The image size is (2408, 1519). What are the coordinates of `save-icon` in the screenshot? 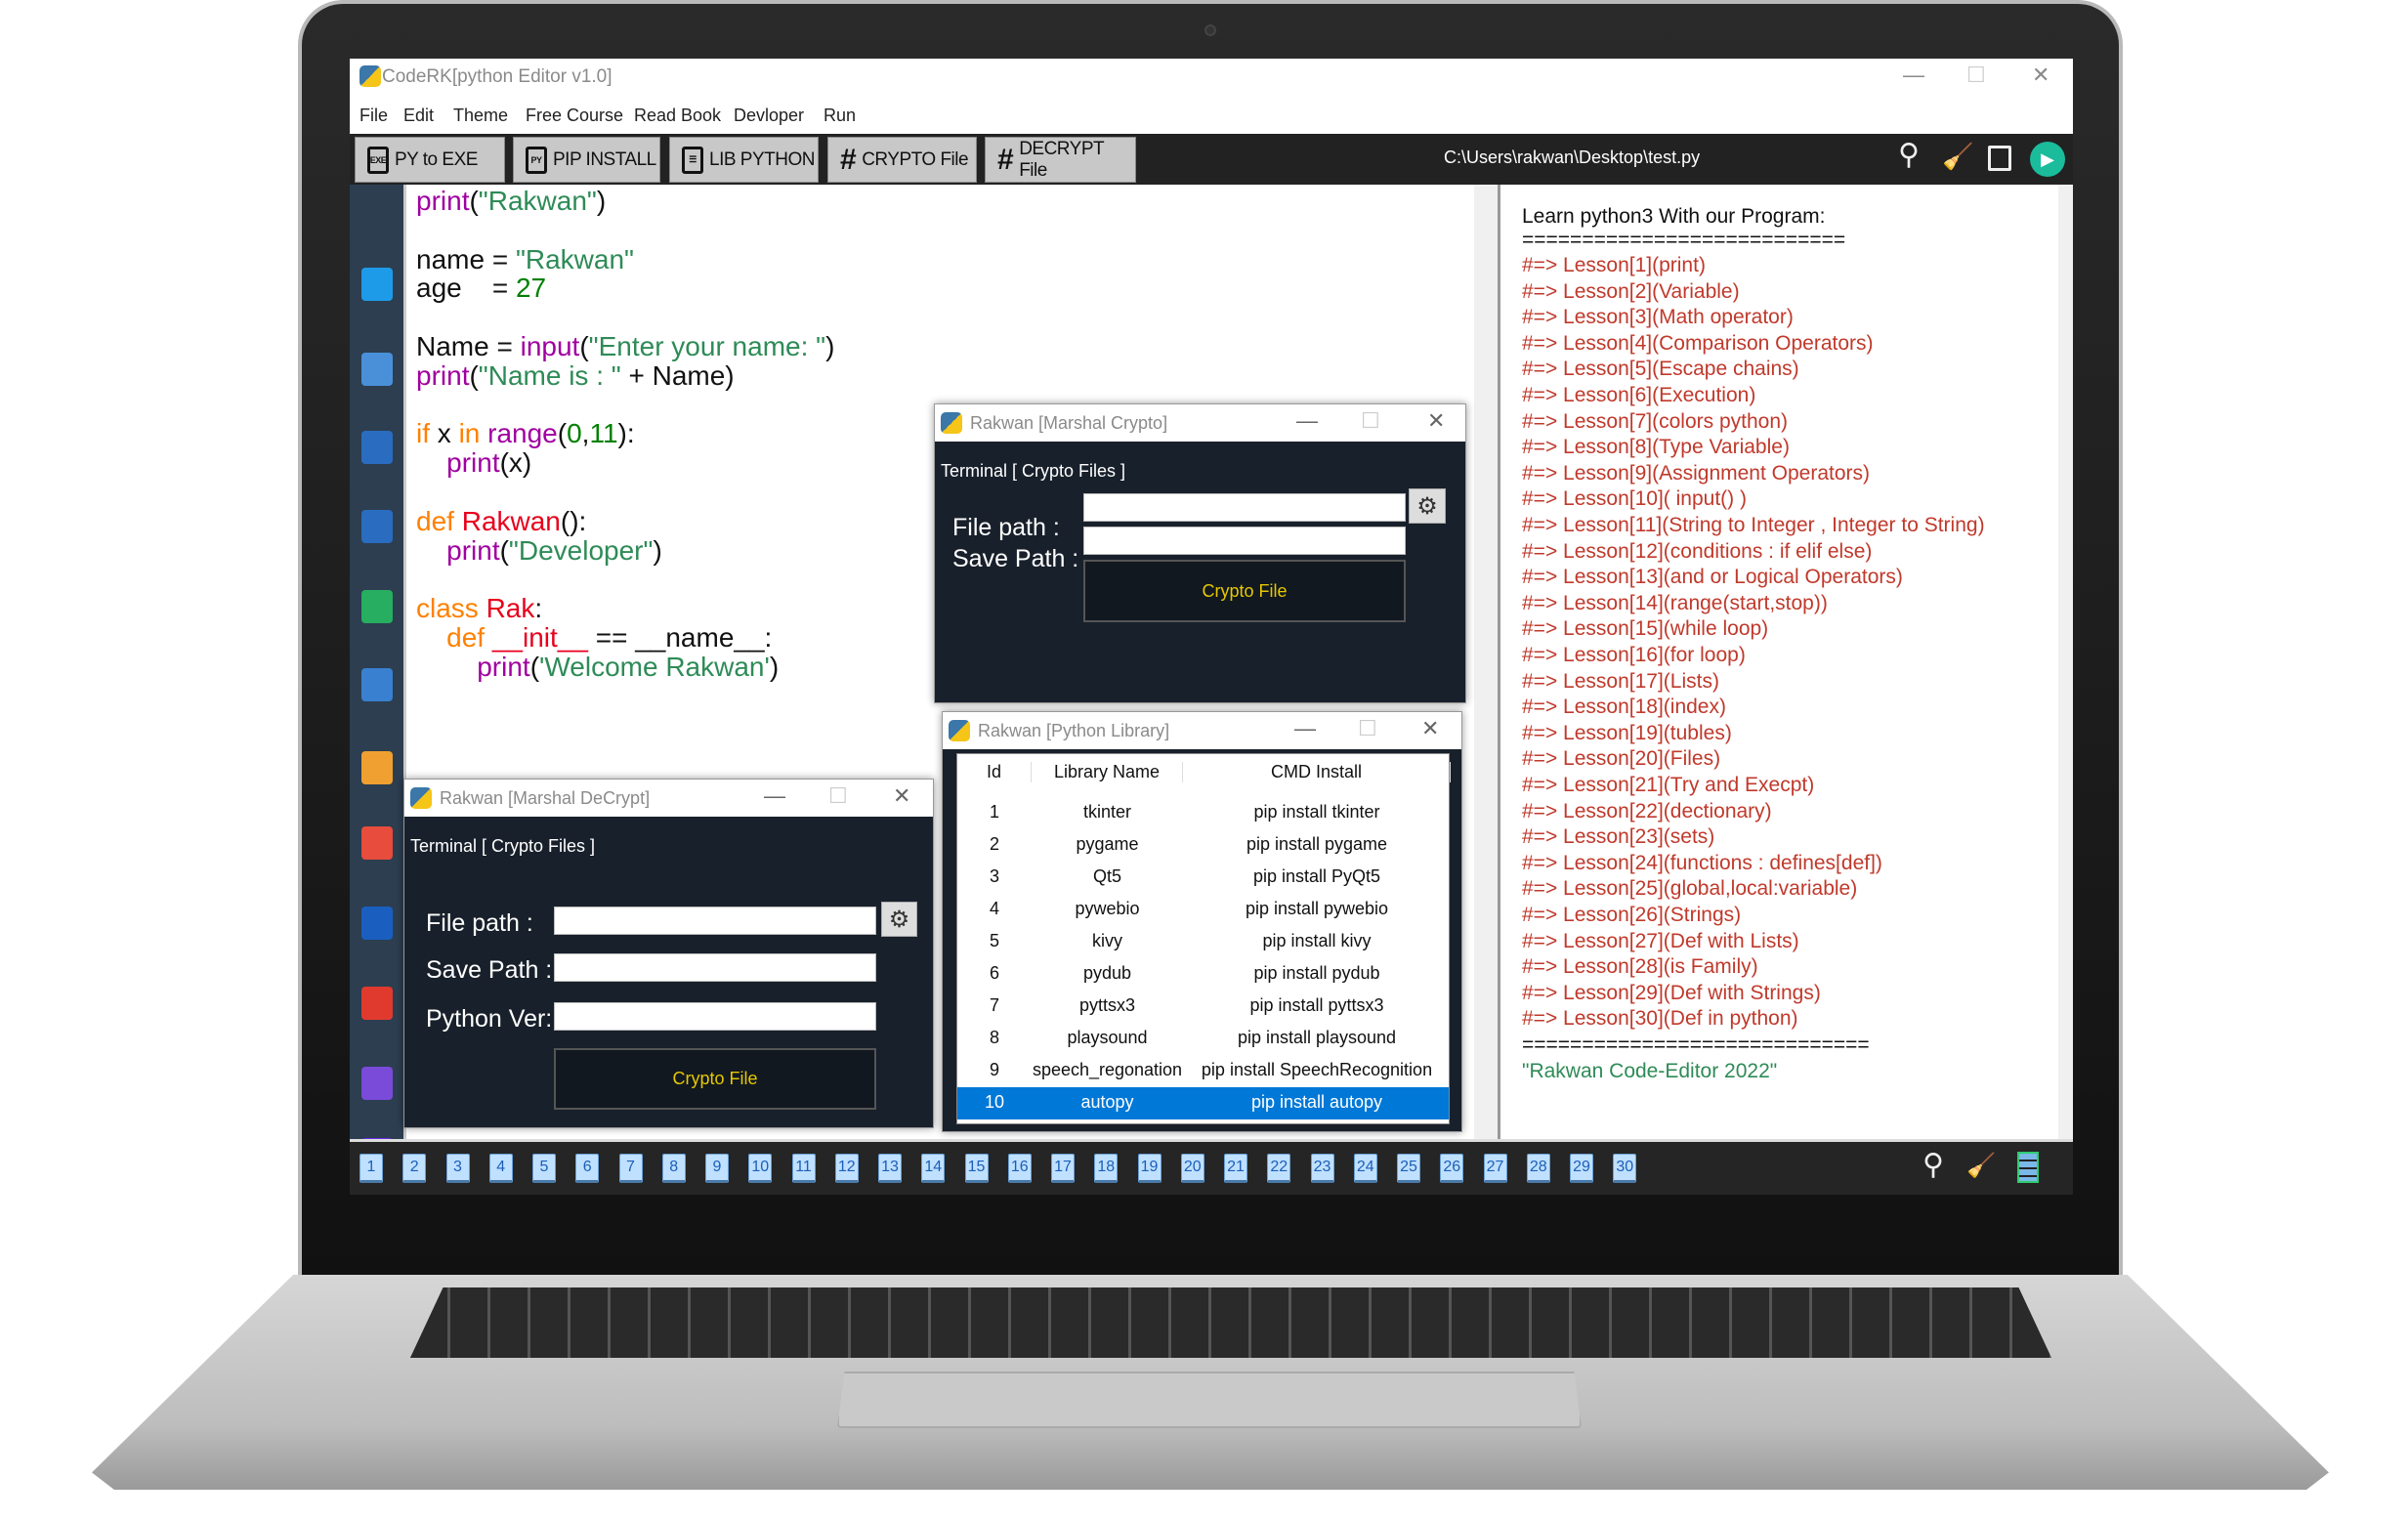 It's located at (1999, 158).